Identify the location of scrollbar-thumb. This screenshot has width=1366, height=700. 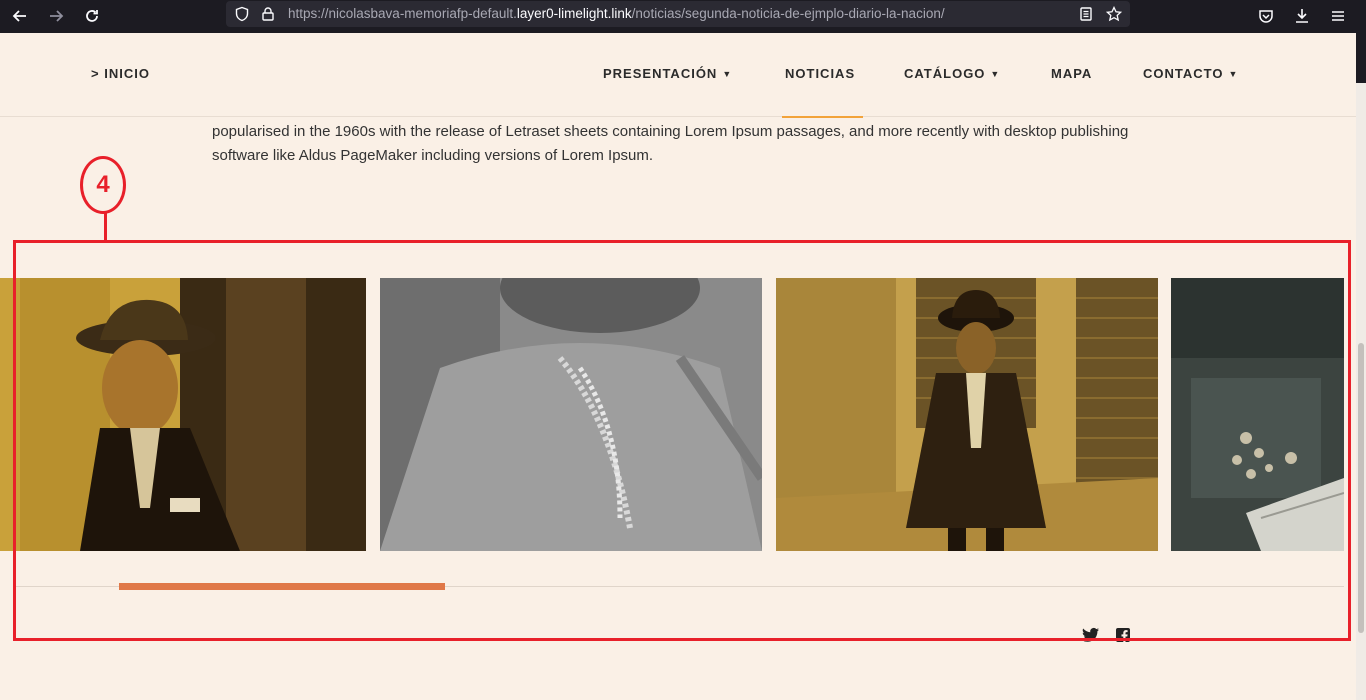
(1361, 488).